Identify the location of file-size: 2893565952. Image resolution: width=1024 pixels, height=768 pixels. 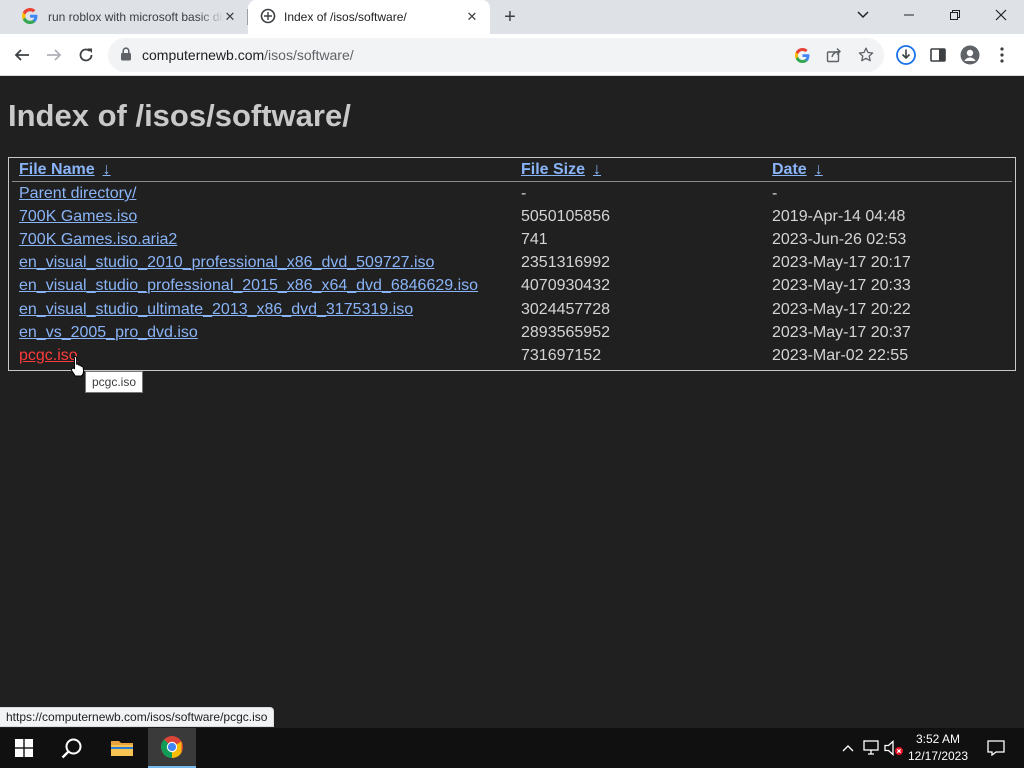
(565, 332).